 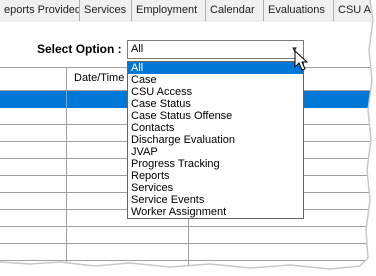 What do you see at coordinates (215, 80) in the screenshot?
I see `dropdown-option: Case` at bounding box center [215, 80].